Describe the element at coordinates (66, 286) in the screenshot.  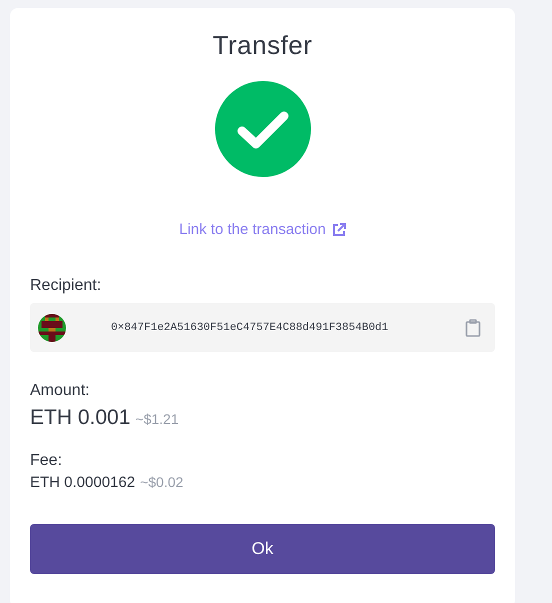
I see `recipient-label: Recipient:` at that location.